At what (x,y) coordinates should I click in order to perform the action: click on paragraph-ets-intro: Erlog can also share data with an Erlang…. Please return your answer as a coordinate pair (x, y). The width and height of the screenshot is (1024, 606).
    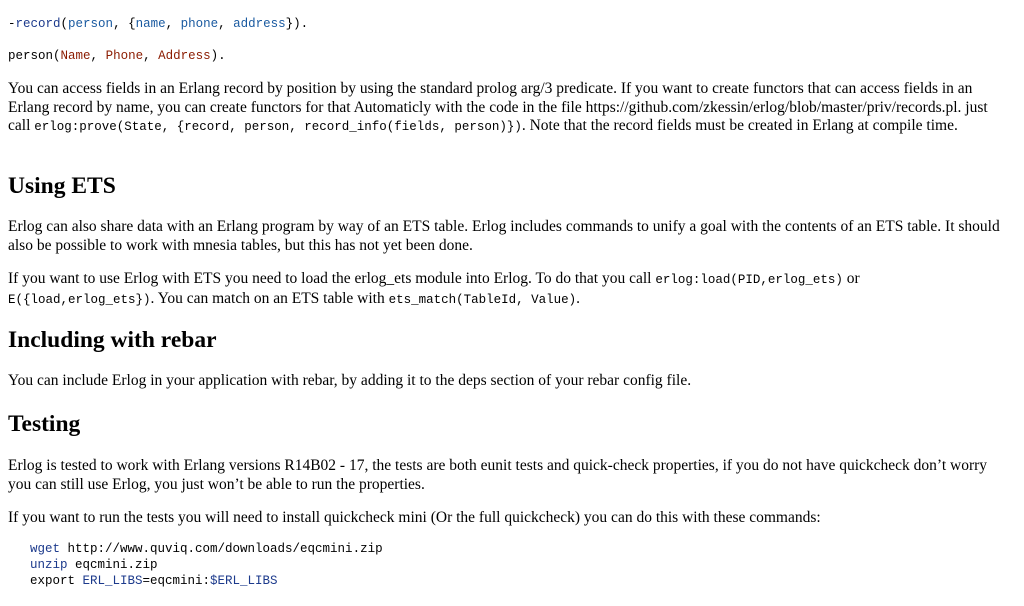
    Looking at the image, I should click on (504, 236).